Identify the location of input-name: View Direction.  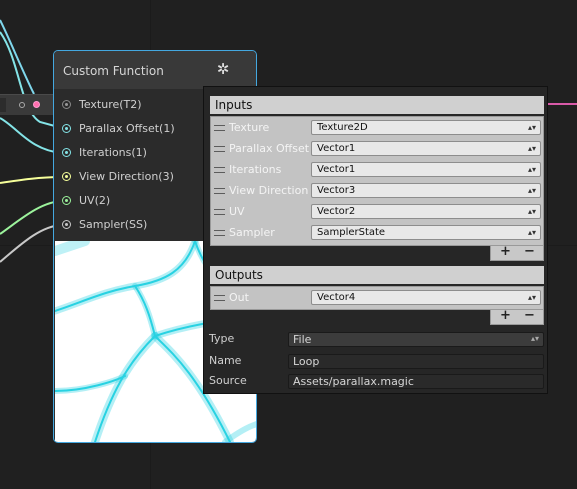
(270, 190).